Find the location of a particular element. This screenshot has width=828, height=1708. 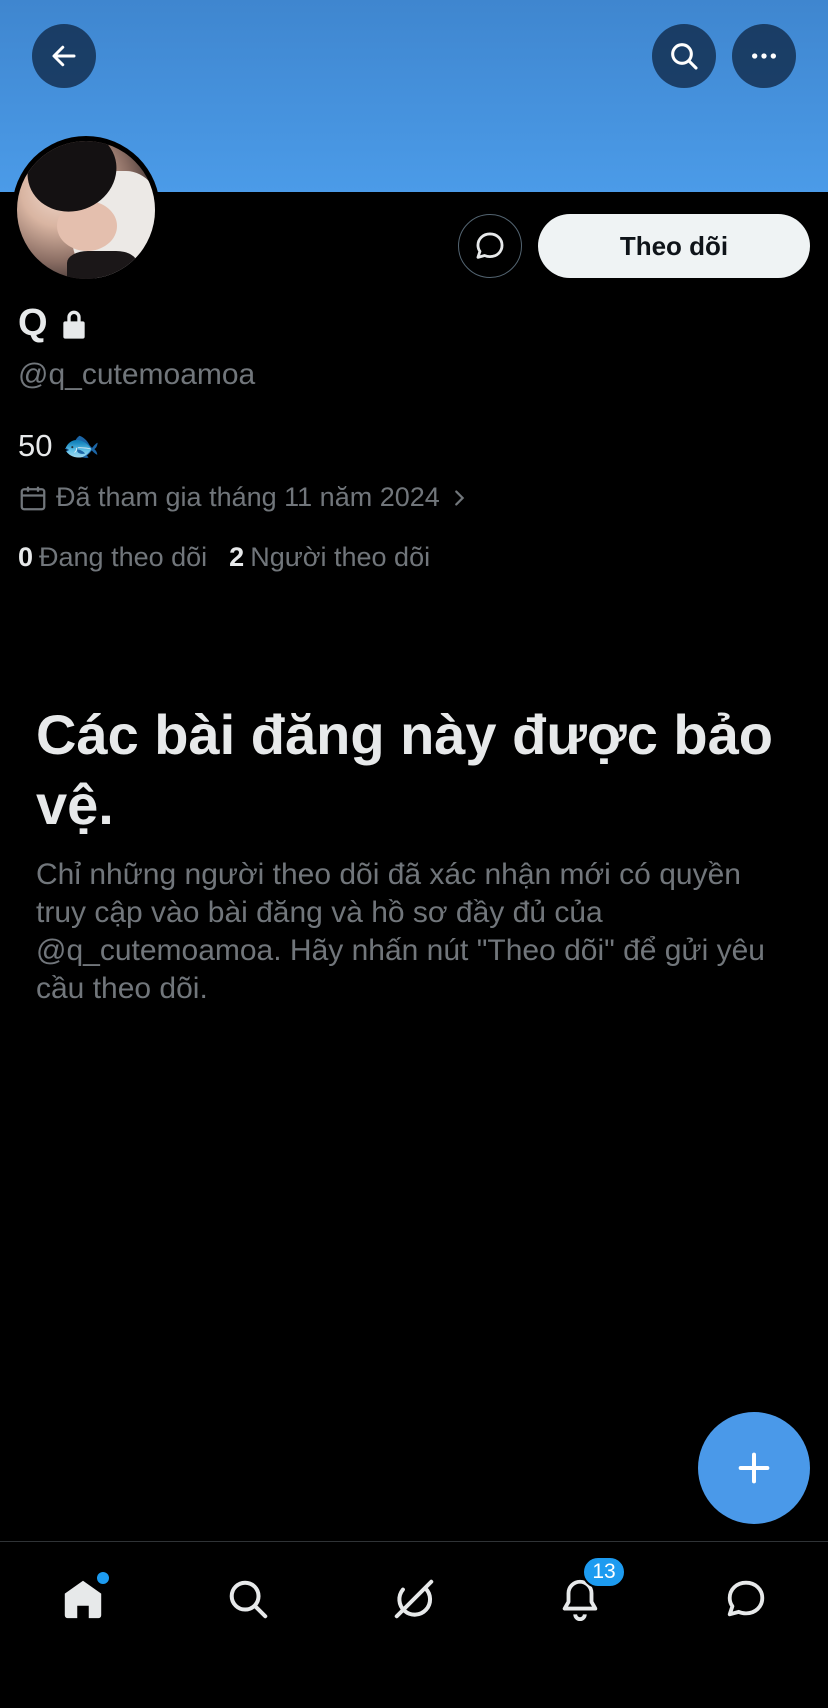

more-options-button is located at coordinates (764, 56).